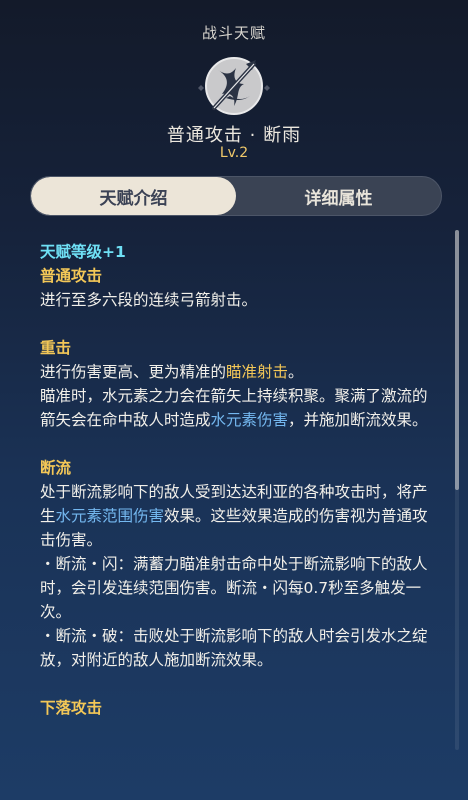 This screenshot has width=468, height=800. What do you see at coordinates (83, 252) in the screenshot?
I see `level-bonus: 天赋等级+1` at bounding box center [83, 252].